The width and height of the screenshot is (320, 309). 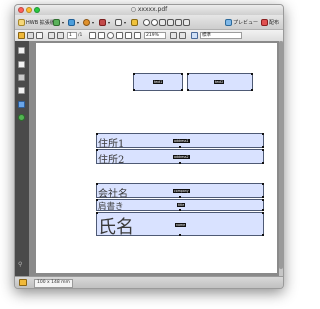 I want to click on field-label: 会社名, so click(x=113, y=194).